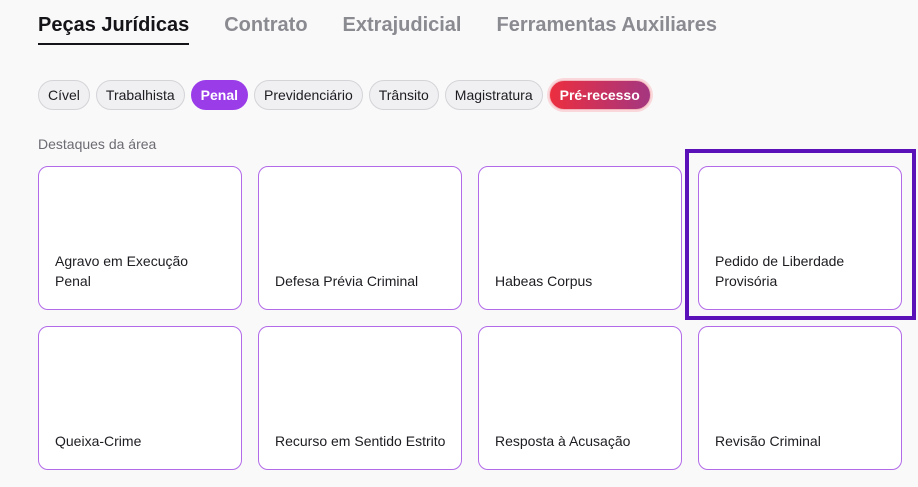 The height and width of the screenshot is (487, 918). I want to click on chip-pre-recesso: Pré-recesso, so click(599, 95).